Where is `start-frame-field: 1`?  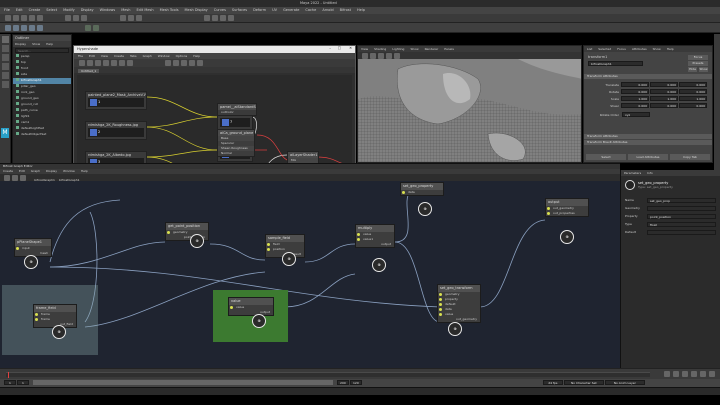
start-frame-field: 1 is located at coordinates (10, 382).